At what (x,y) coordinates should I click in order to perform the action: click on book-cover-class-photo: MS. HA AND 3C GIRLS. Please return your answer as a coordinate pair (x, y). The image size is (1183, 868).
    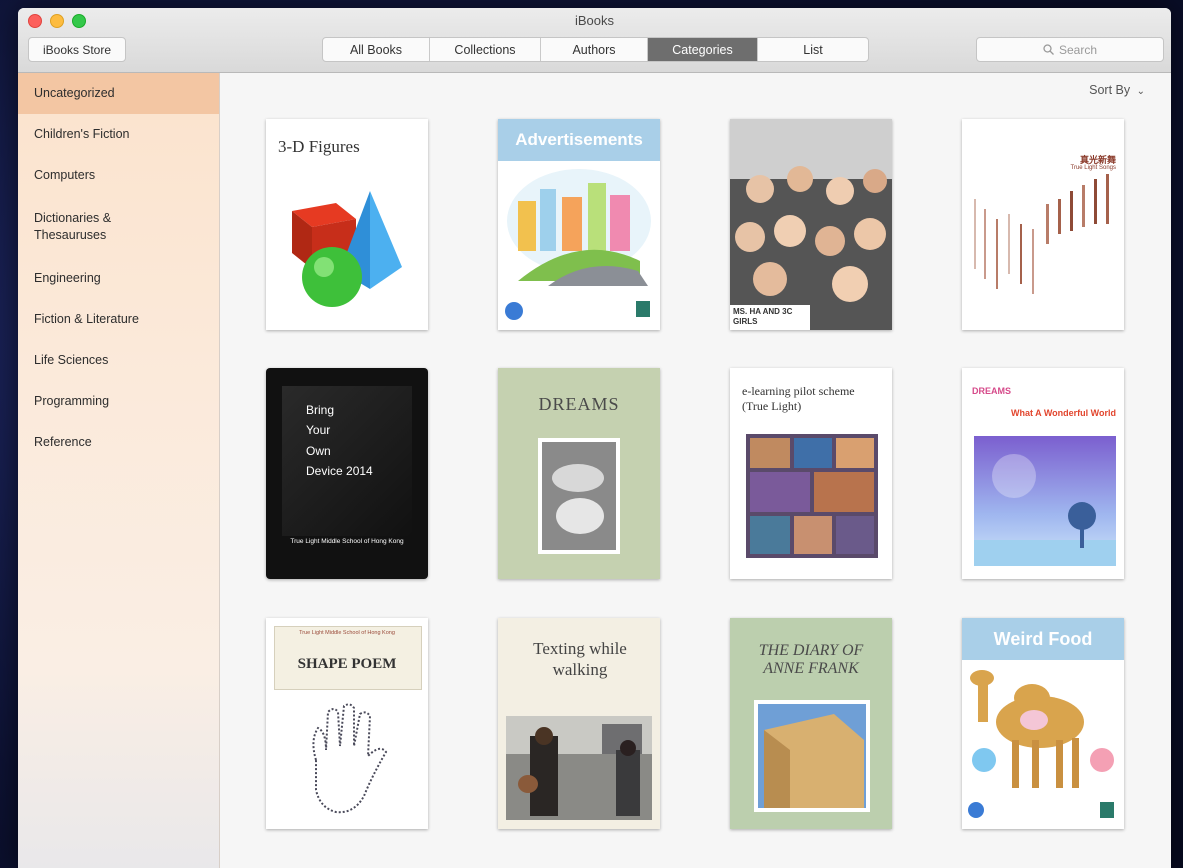
    Looking at the image, I should click on (811, 224).